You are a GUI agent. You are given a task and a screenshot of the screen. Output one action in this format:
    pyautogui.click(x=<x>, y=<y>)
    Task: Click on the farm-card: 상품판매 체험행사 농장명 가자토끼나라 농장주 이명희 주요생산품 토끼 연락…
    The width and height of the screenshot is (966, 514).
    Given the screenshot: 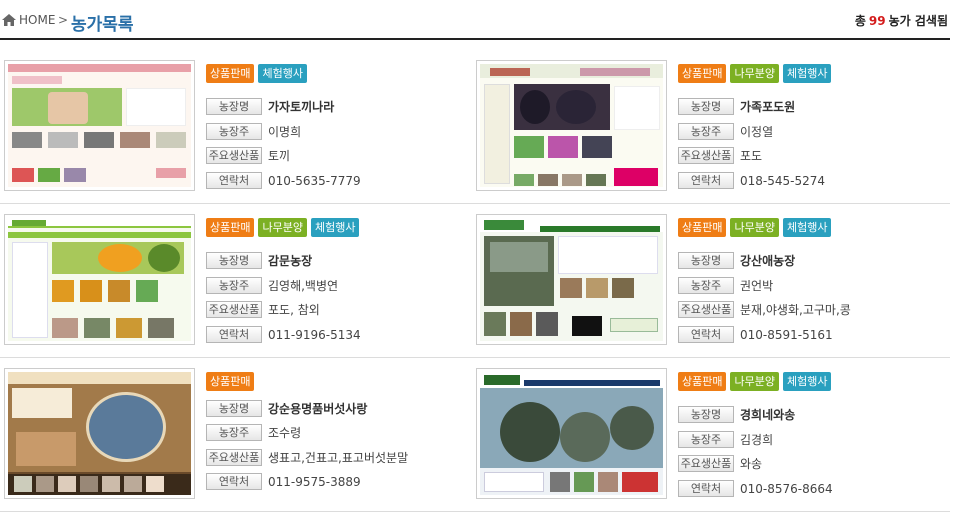 What is the action you would take?
    pyautogui.click(x=239, y=130)
    